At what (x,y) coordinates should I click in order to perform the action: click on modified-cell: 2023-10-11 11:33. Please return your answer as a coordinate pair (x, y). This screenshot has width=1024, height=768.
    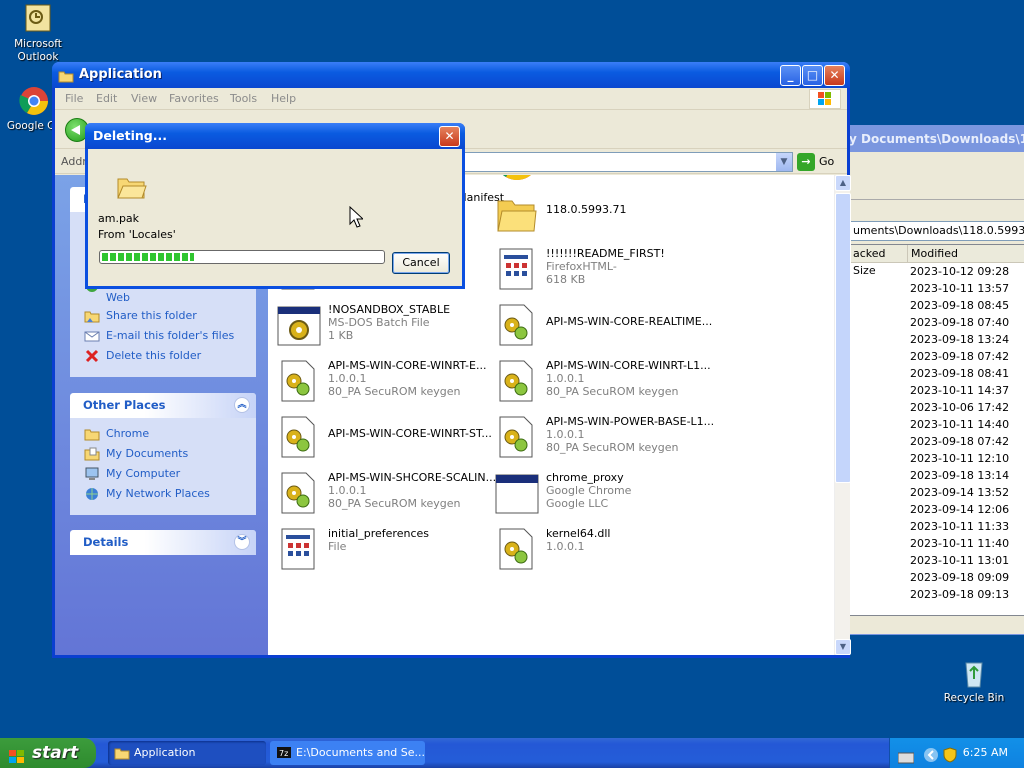
    Looking at the image, I should click on (937, 526).